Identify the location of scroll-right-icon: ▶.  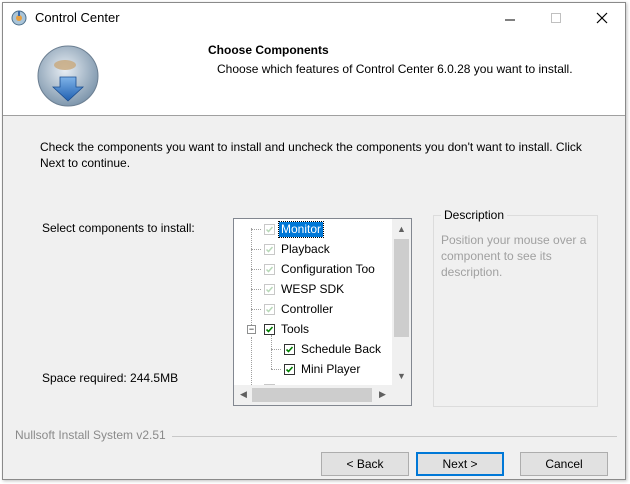
(382, 394).